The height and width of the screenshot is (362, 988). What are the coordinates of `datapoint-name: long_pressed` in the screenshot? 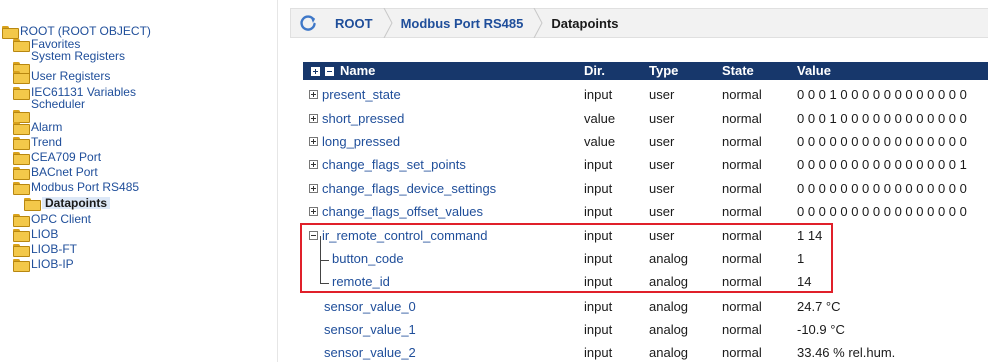 It's located at (361, 141).